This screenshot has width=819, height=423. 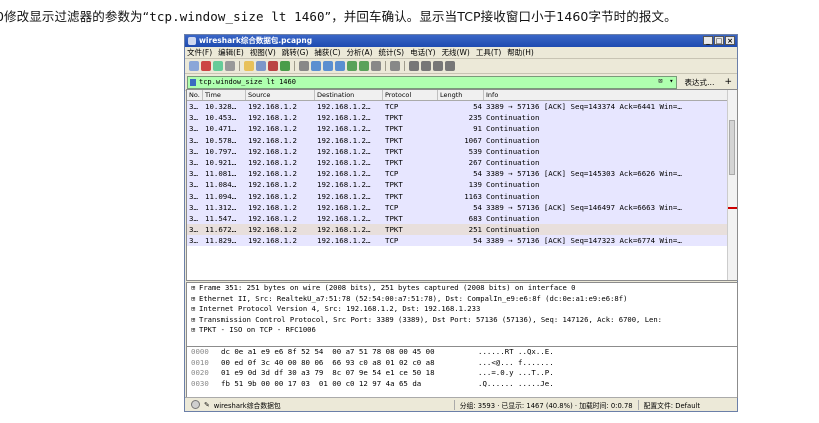 I want to click on first-packet-icon, so click(x=352, y=66).